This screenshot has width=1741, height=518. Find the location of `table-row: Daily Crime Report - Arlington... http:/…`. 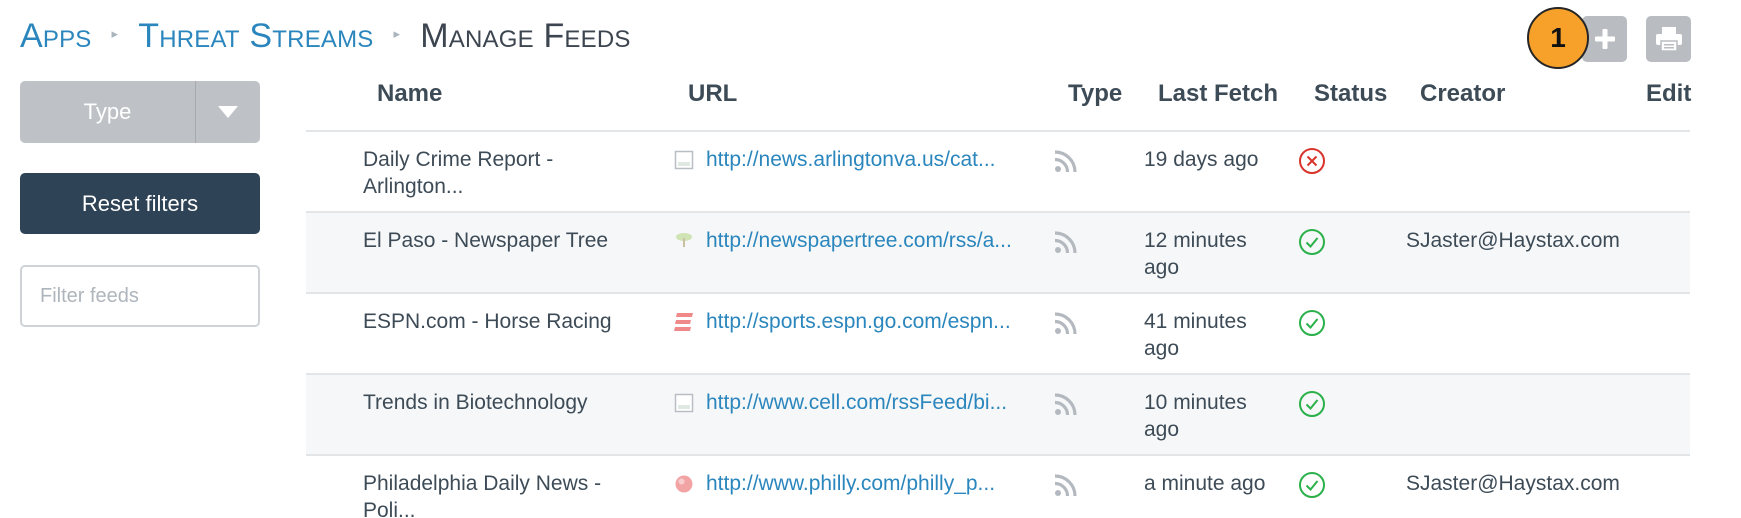

table-row: Daily Crime Report - Arlington... http:/… is located at coordinates (998, 172).